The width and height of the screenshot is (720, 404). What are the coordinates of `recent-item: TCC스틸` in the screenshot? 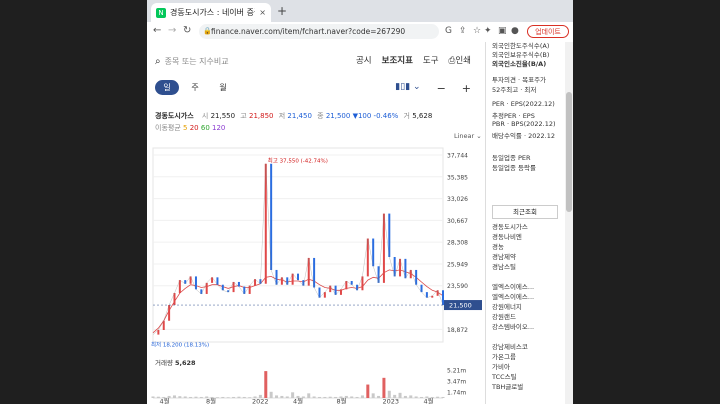 It's located at (513, 377).